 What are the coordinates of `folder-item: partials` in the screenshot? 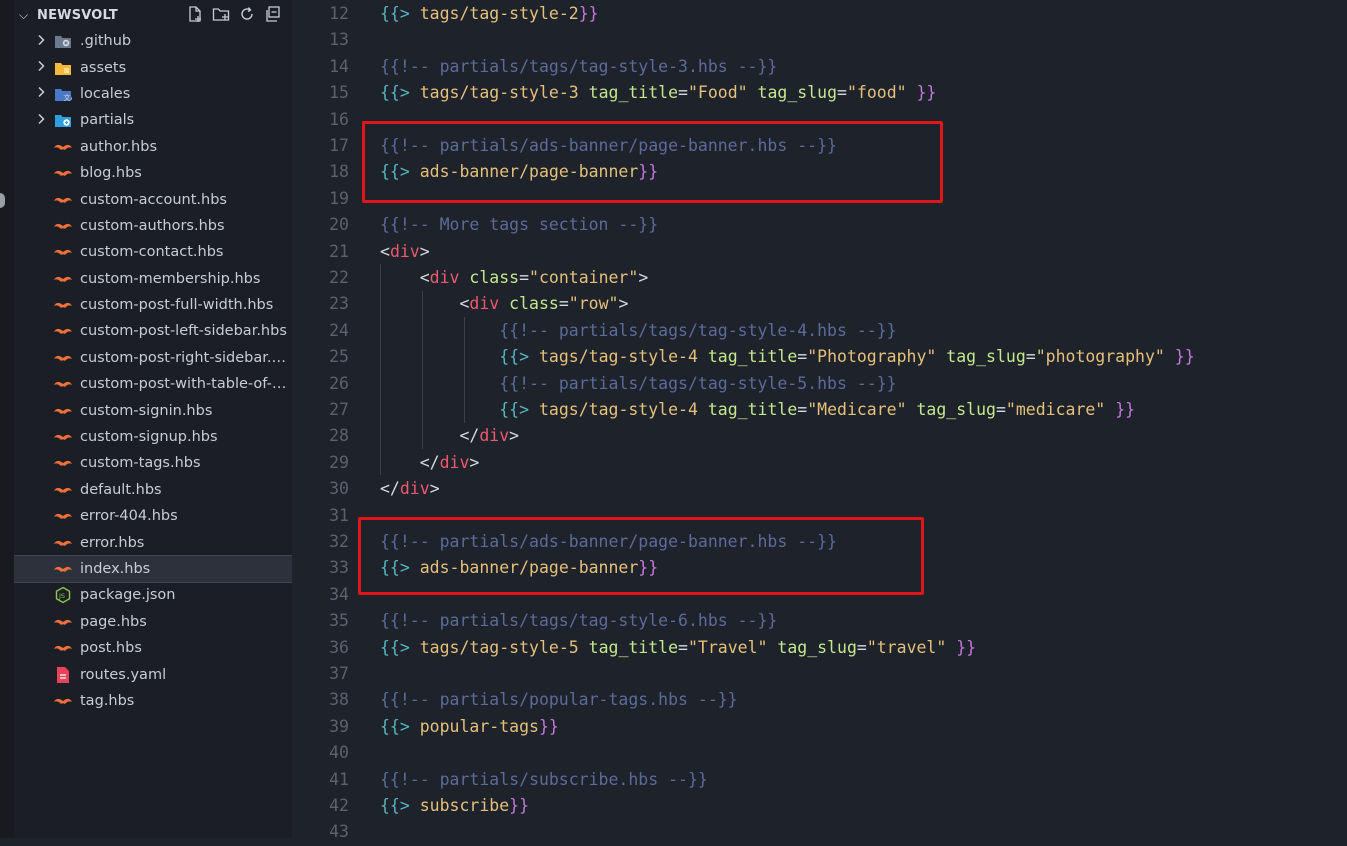 It's located at (153, 120).